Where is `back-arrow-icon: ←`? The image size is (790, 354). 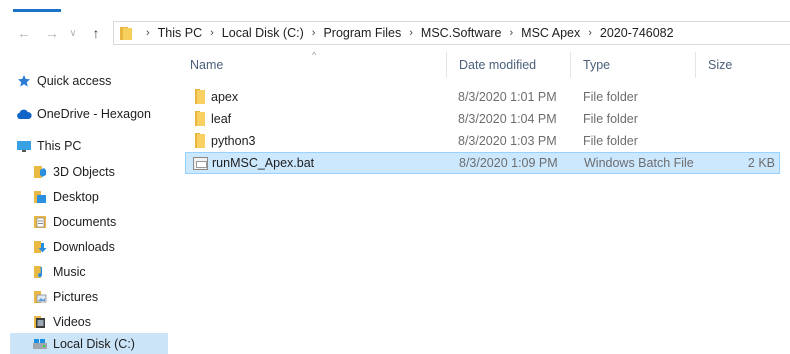 back-arrow-icon: ← is located at coordinates (24, 33).